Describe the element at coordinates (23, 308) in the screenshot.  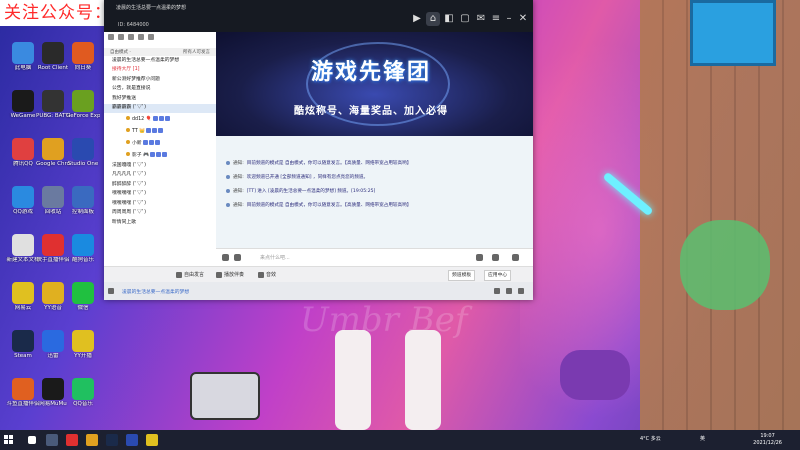
I see `desktop-icon-label: 网易云` at that location.